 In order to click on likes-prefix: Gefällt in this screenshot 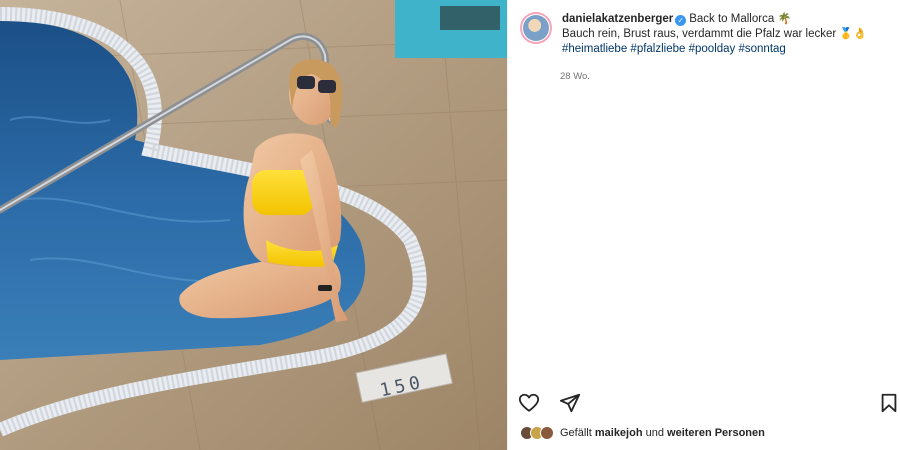, I will do `click(576, 433)`.